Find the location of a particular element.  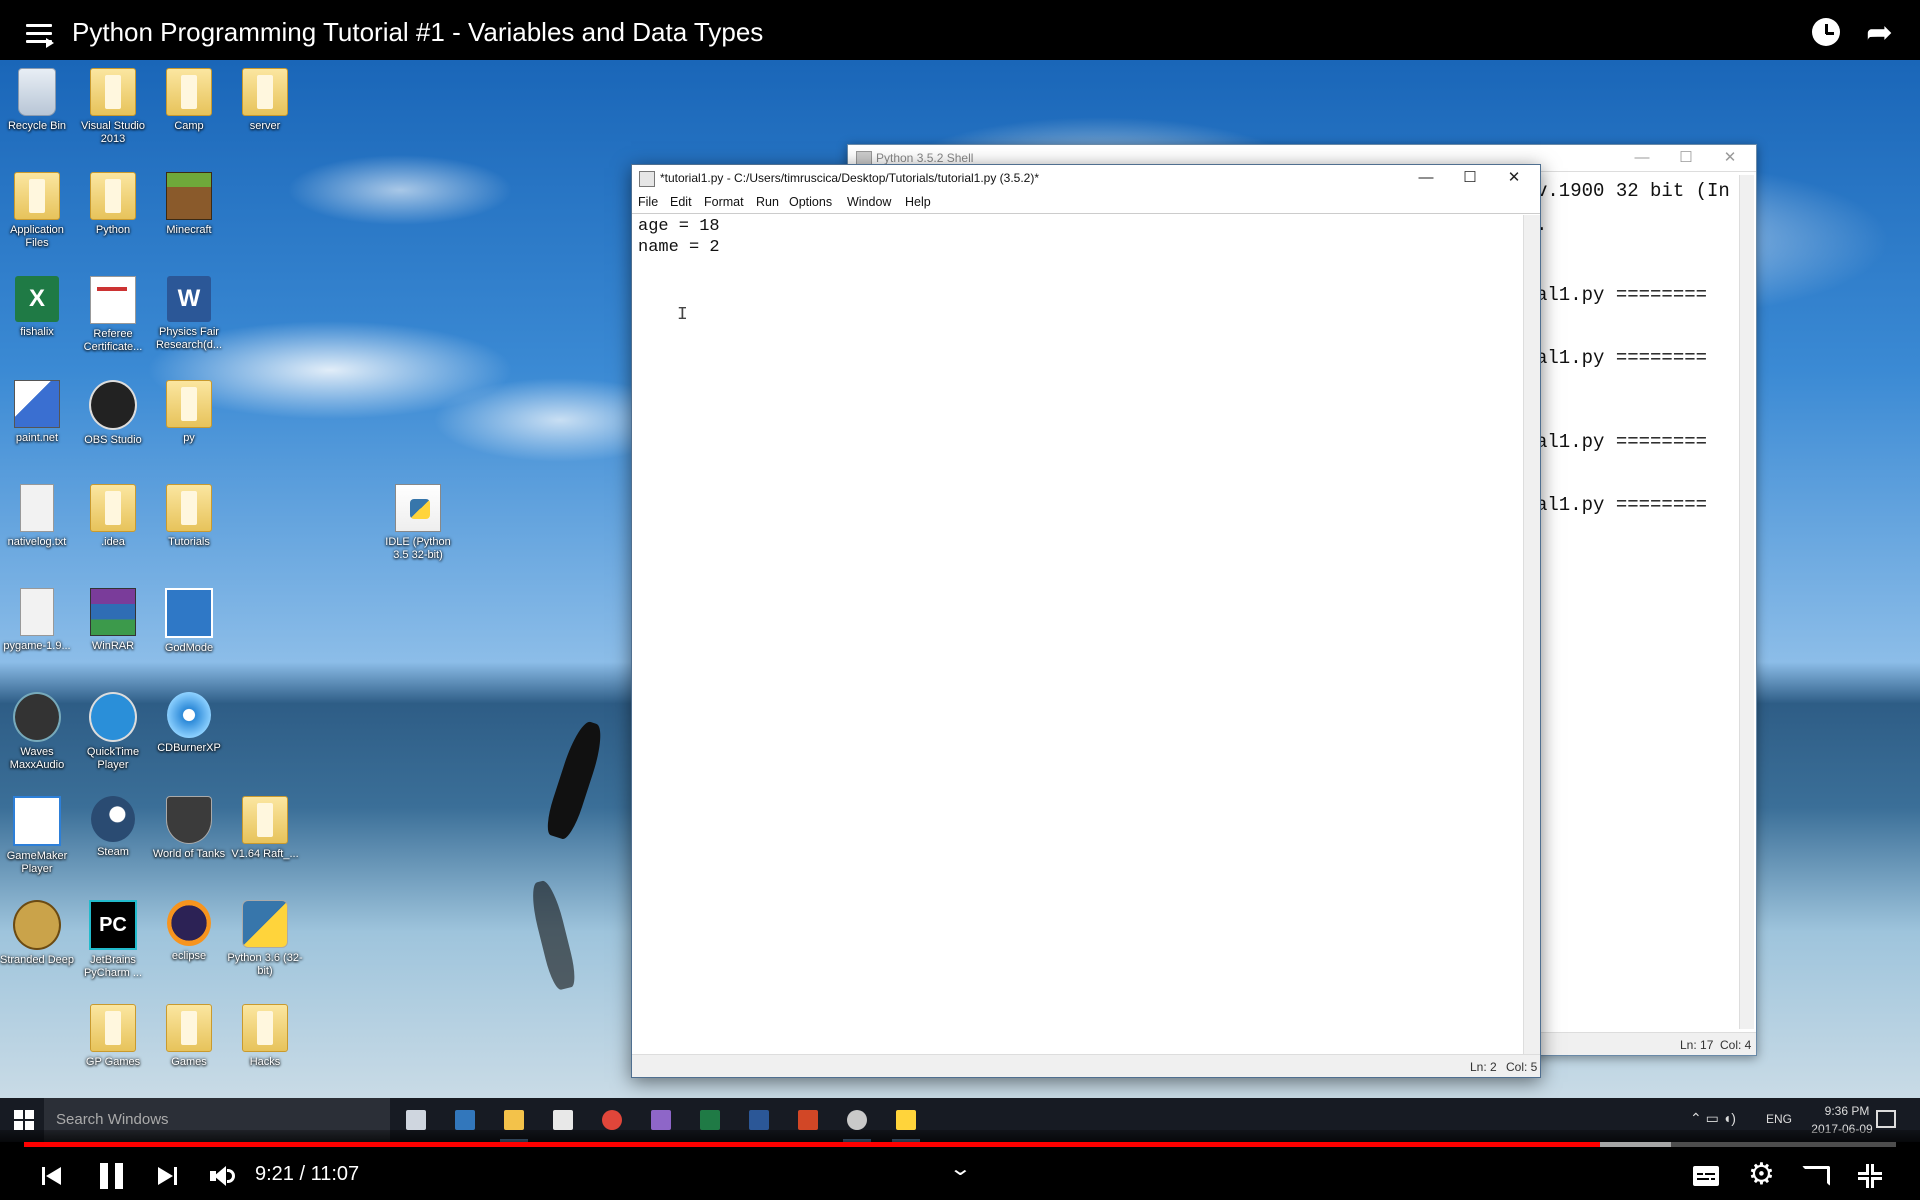

menu-options: Options is located at coordinates (810, 202).